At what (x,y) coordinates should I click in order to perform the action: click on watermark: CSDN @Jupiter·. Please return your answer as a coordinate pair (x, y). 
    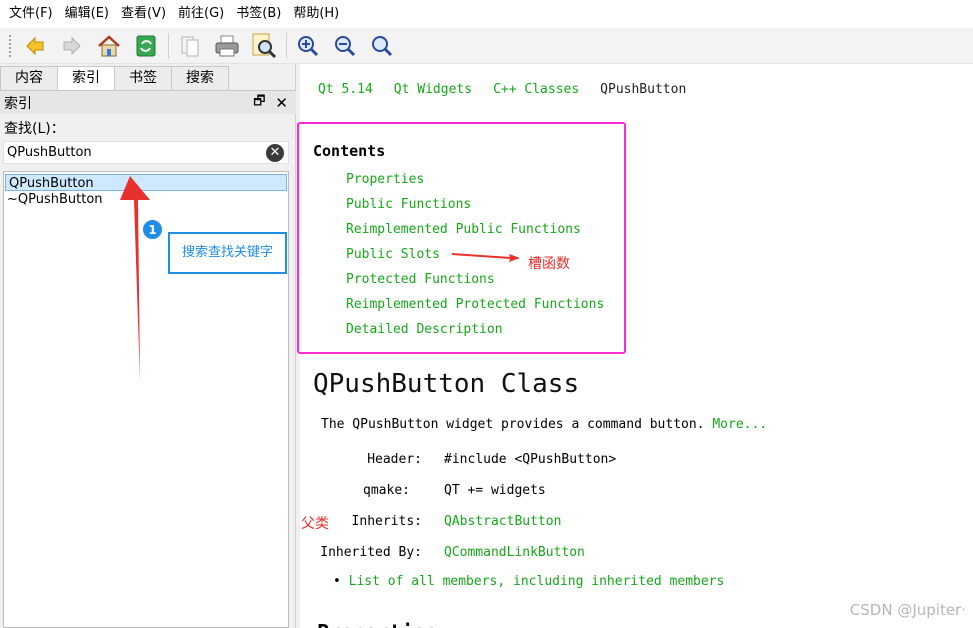
    Looking at the image, I should click on (907, 610).